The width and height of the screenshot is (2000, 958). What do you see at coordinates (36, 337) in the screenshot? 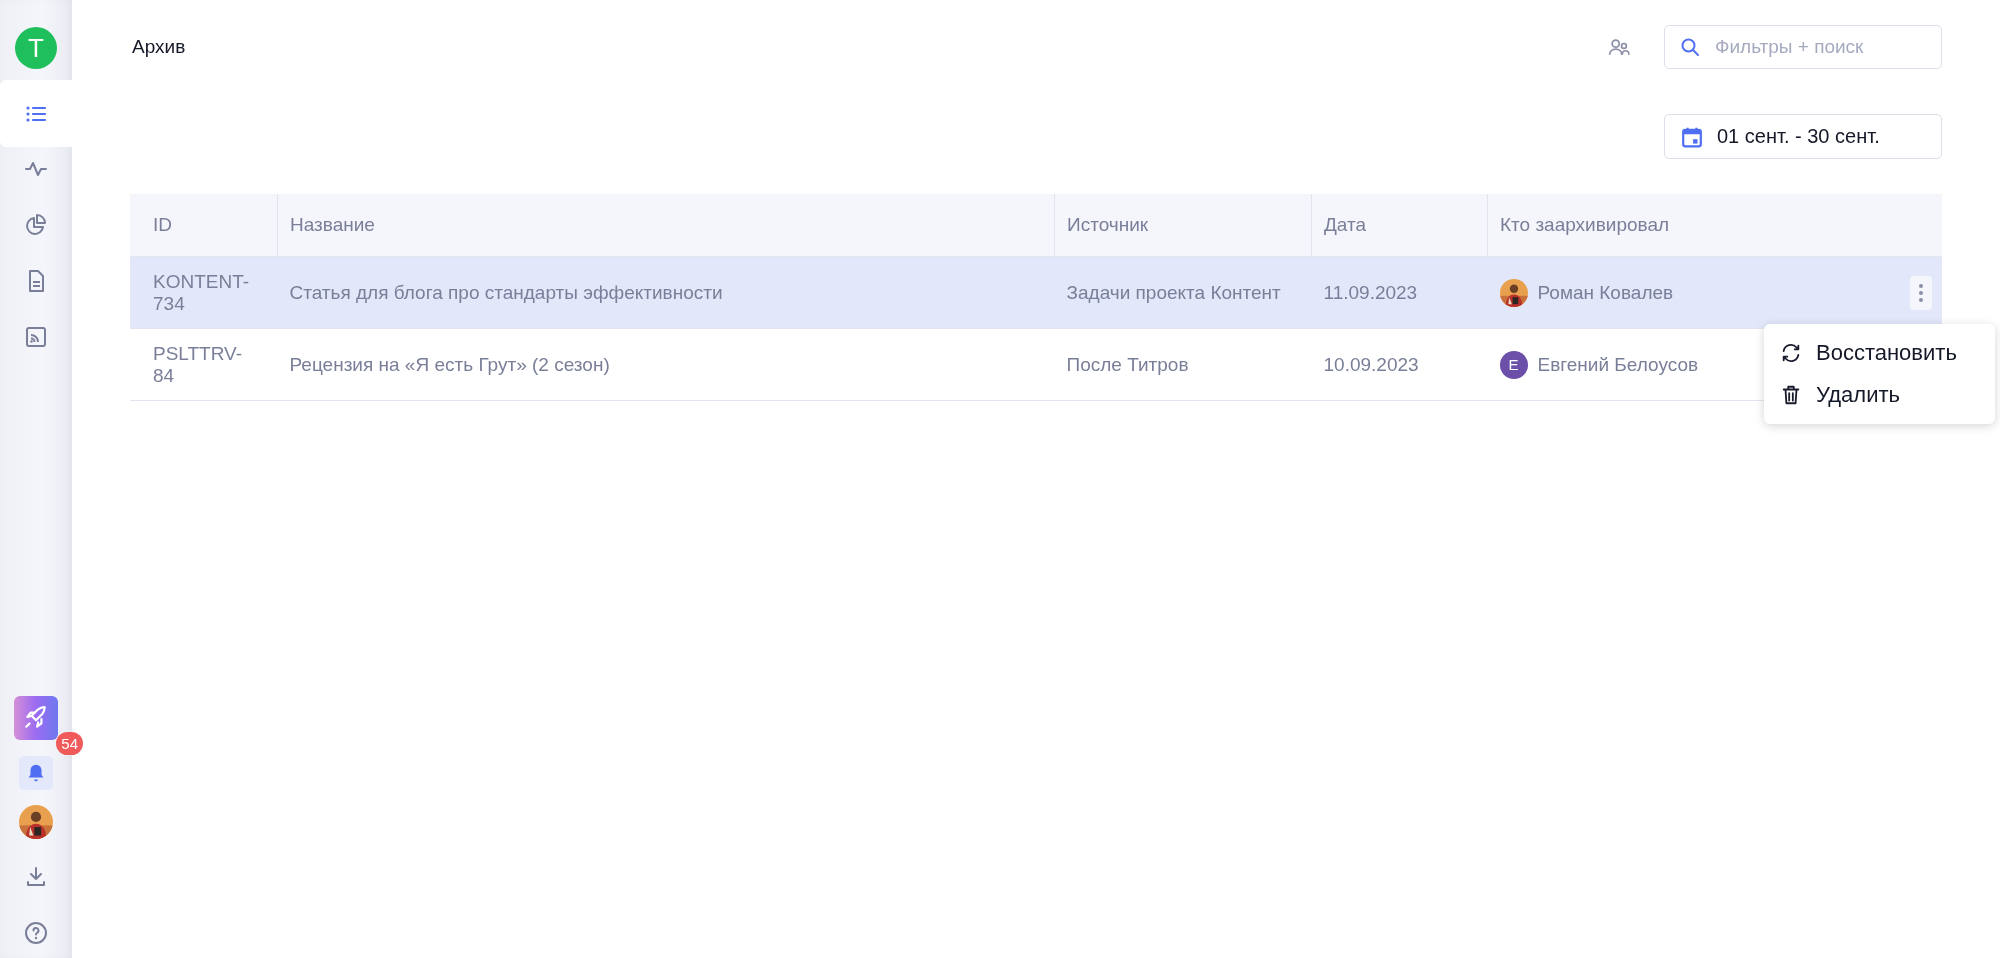
I see `feed-icon` at bounding box center [36, 337].